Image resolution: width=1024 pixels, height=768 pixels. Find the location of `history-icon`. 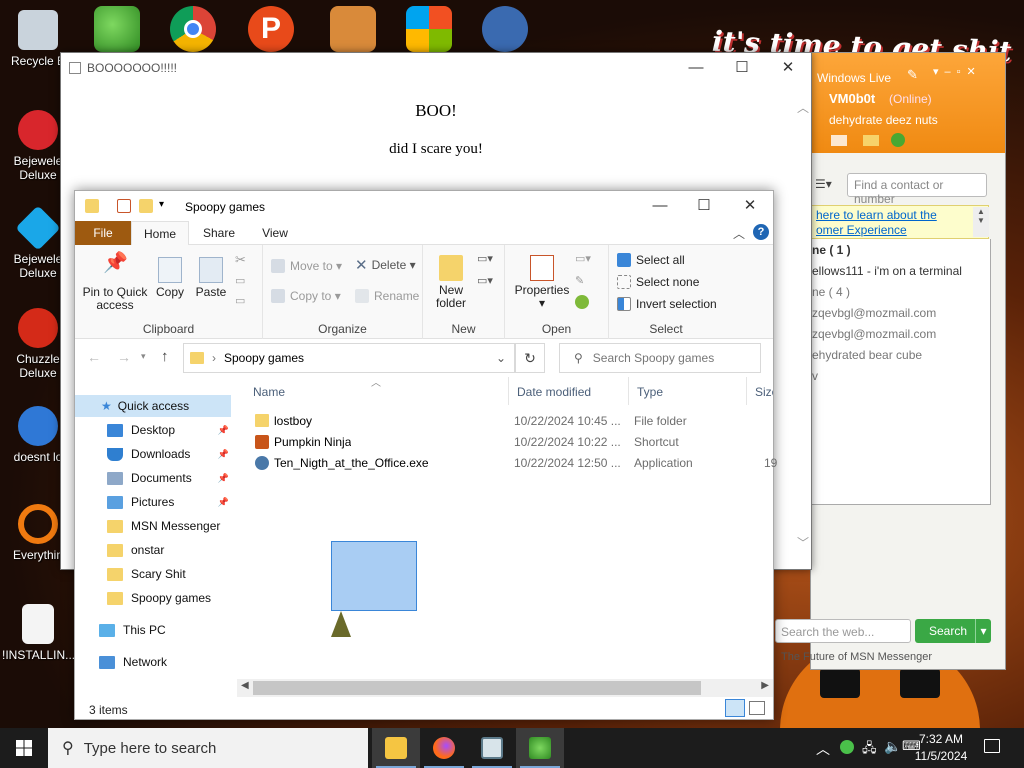

history-icon is located at coordinates (582, 302).